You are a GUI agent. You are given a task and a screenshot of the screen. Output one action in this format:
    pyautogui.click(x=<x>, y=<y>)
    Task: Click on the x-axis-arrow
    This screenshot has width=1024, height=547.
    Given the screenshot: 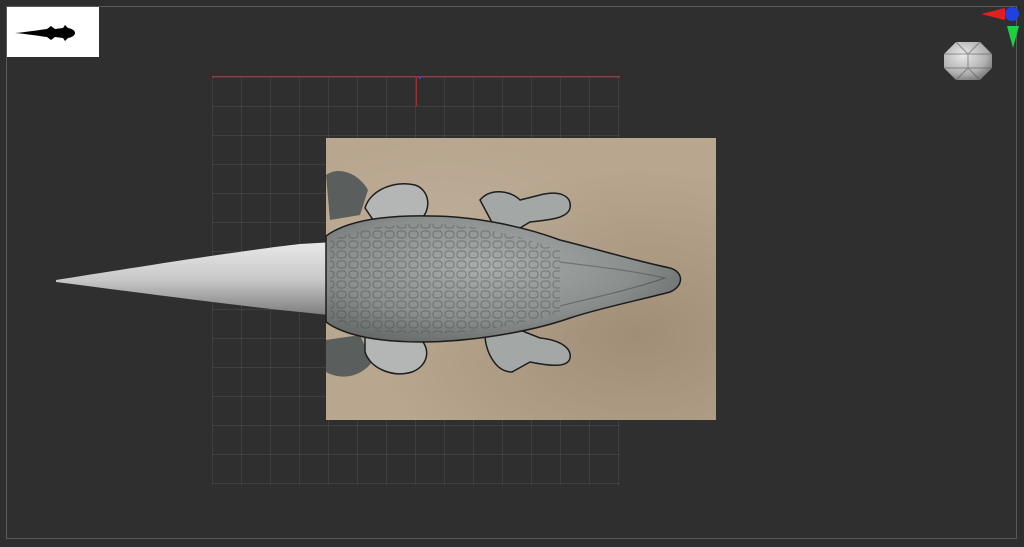 What is the action you would take?
    pyautogui.click(x=993, y=14)
    